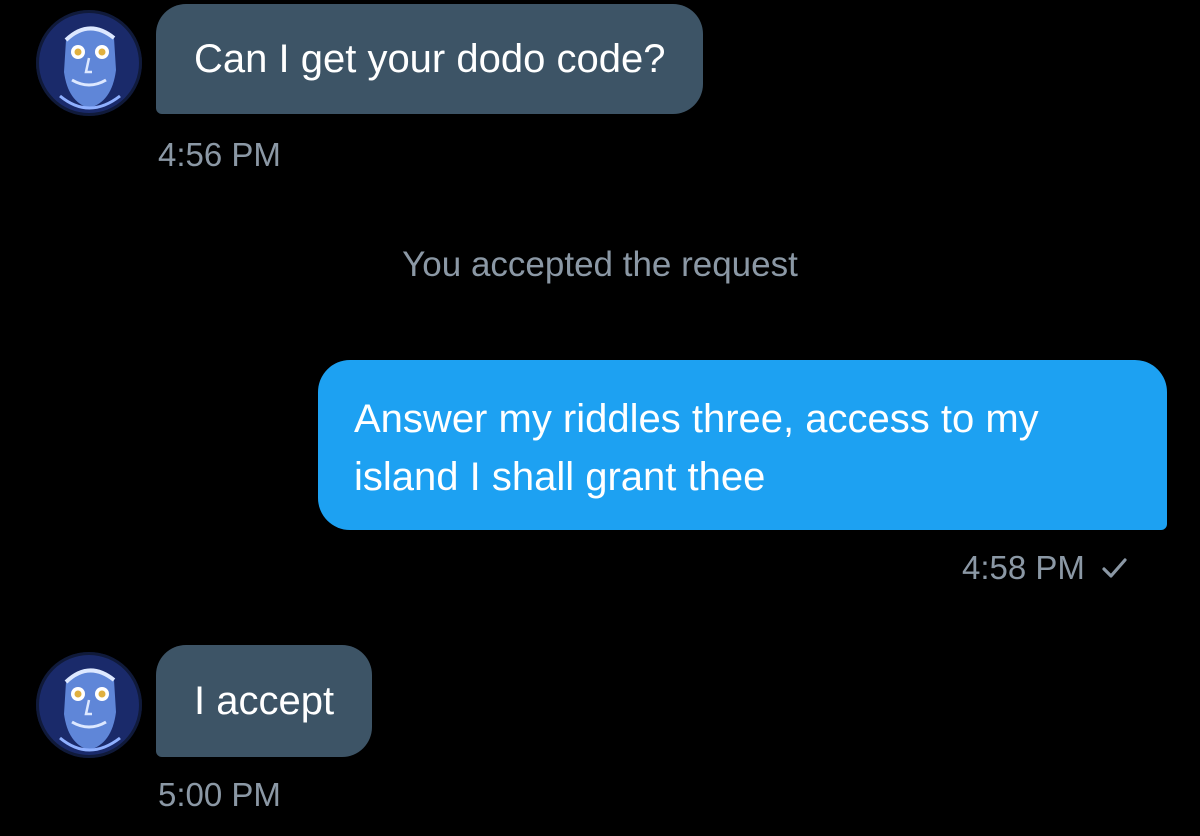  I want to click on message-timestamp: 4:58 PM, so click(1023, 567).